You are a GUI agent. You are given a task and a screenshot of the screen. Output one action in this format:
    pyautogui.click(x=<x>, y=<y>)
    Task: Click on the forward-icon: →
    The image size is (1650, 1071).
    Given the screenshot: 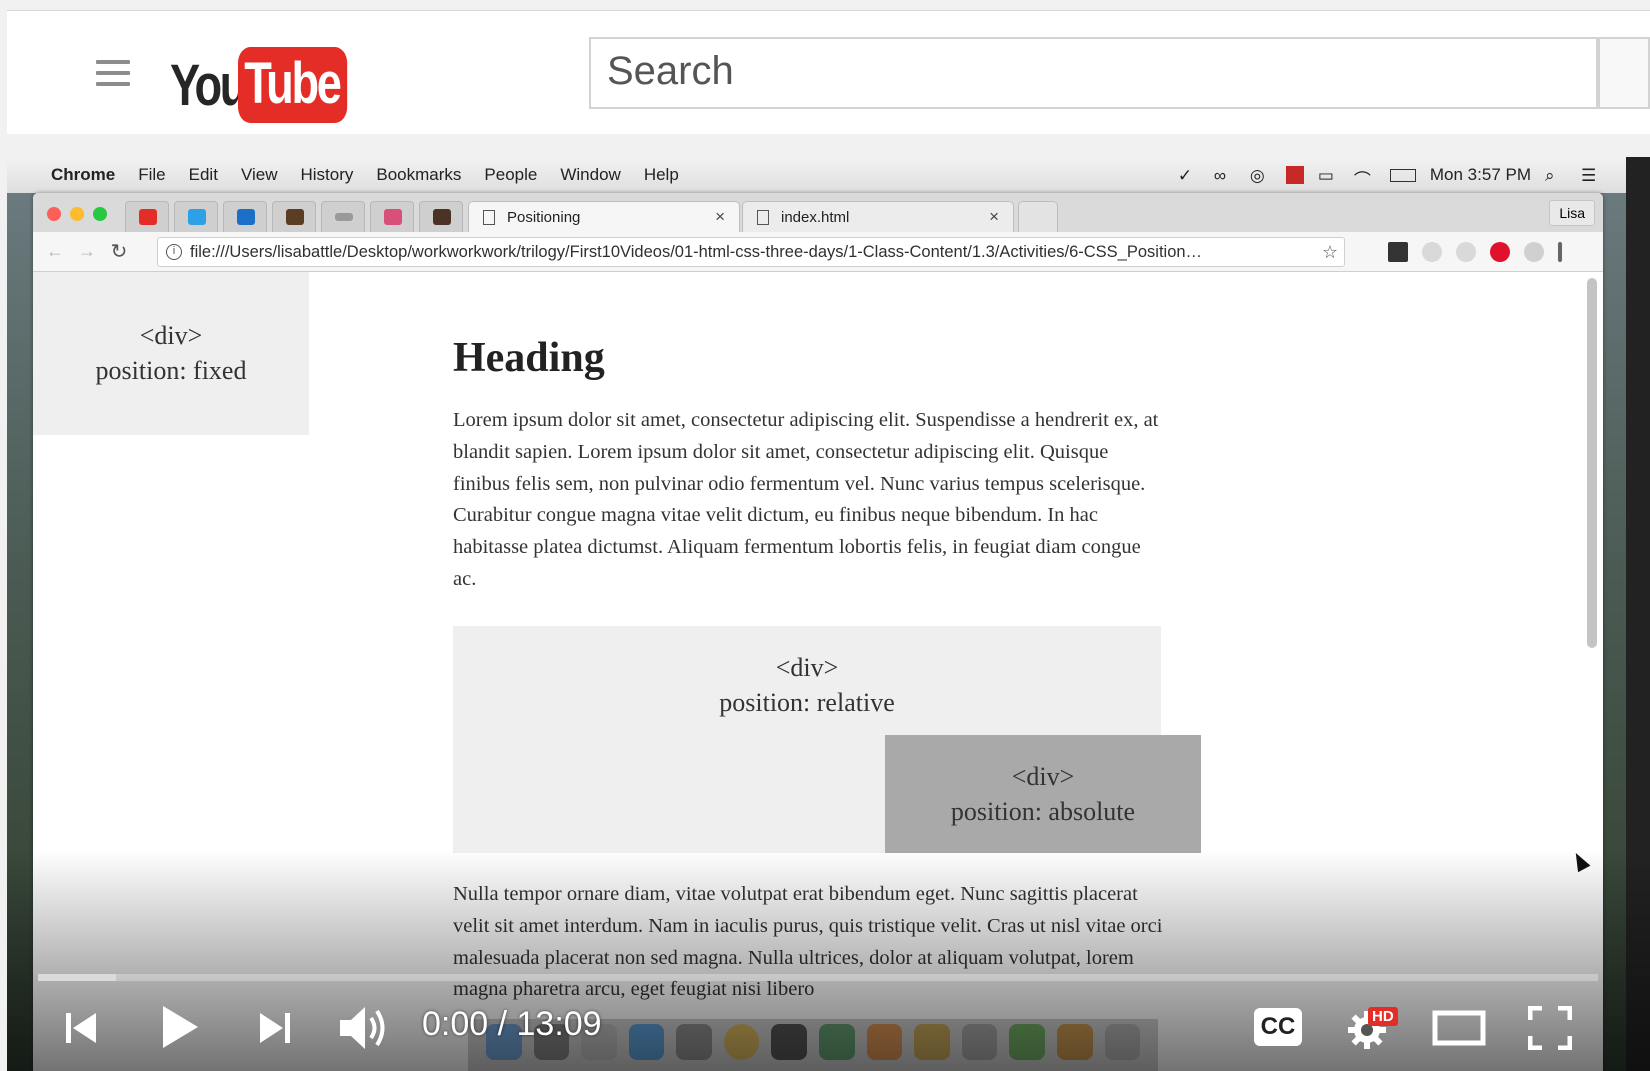 What is the action you would take?
    pyautogui.click(x=87, y=251)
    